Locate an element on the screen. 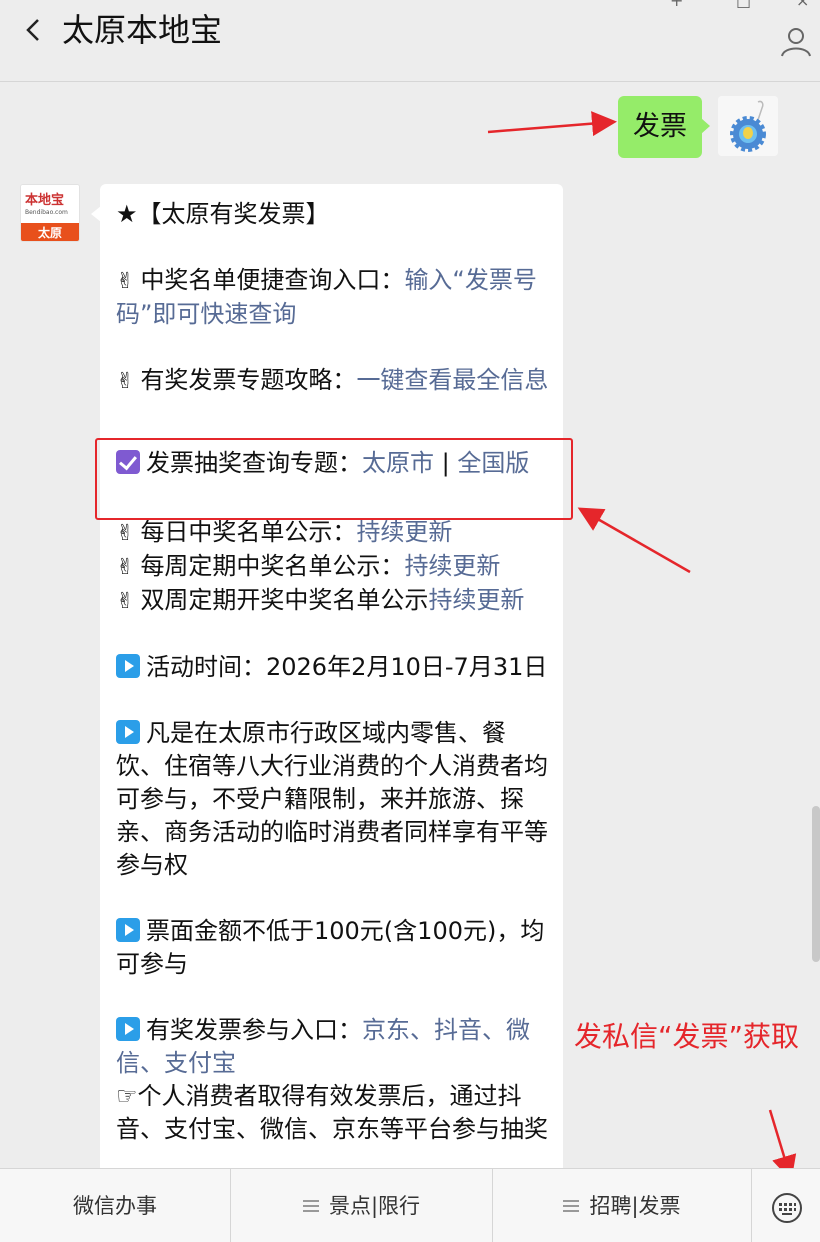  user-avatar is located at coordinates (748, 126).